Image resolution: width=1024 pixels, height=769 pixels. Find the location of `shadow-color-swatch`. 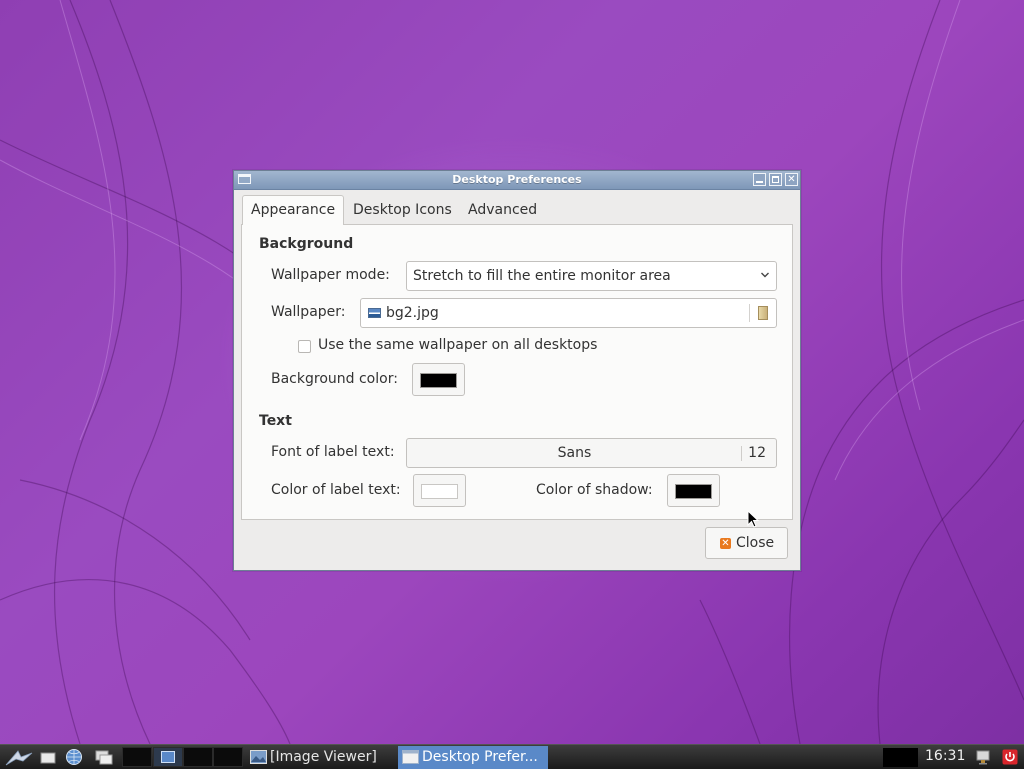

shadow-color-swatch is located at coordinates (693, 491).